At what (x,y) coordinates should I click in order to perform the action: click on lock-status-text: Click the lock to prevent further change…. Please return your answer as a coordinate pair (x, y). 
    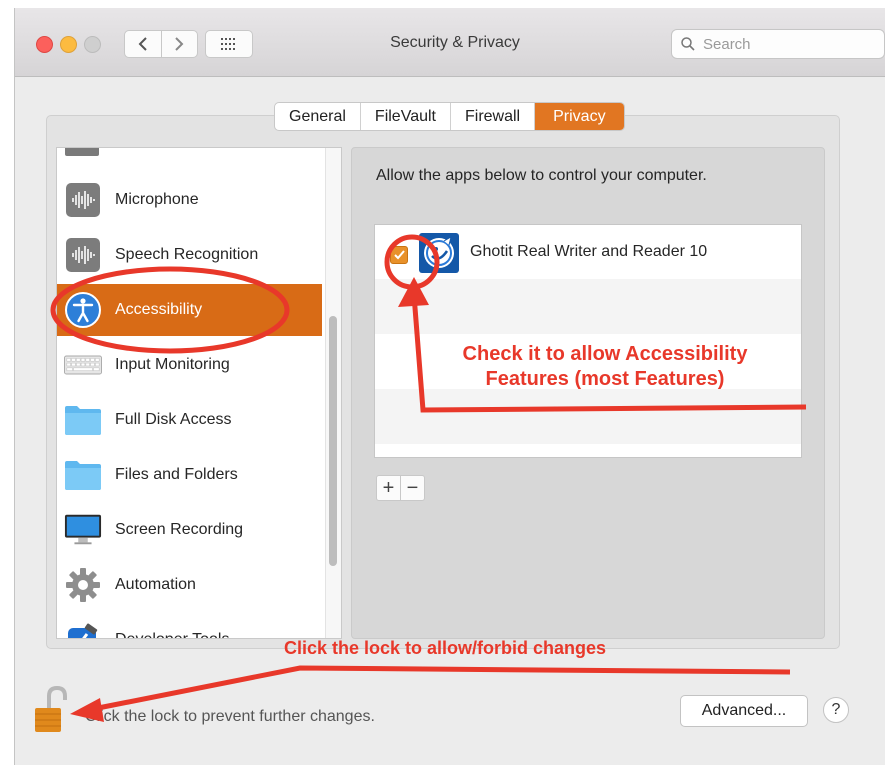
    Looking at the image, I should click on (230, 716).